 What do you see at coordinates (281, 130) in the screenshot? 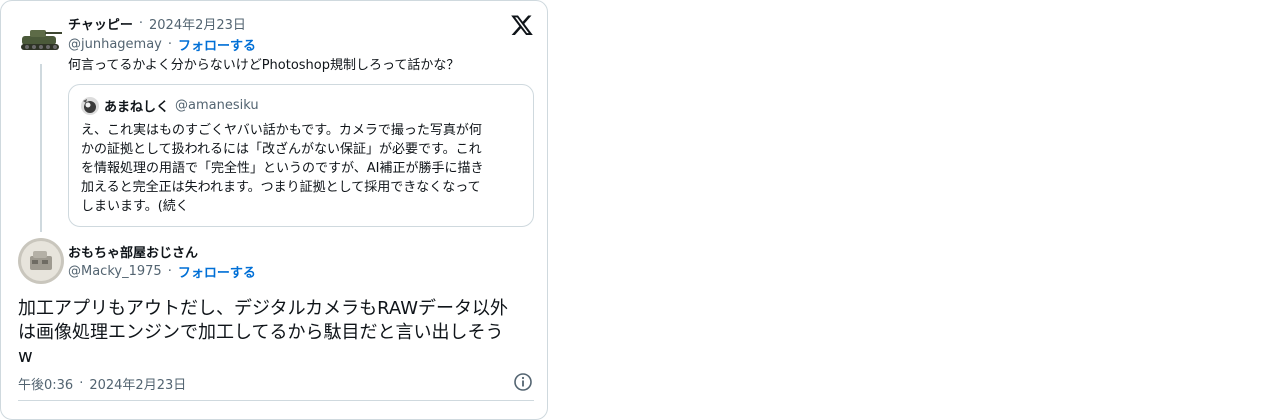
I see `quote-text-line: え、これ実はものすごくヤバい話かもです。カメラで撮った写真が何` at bounding box center [281, 130].